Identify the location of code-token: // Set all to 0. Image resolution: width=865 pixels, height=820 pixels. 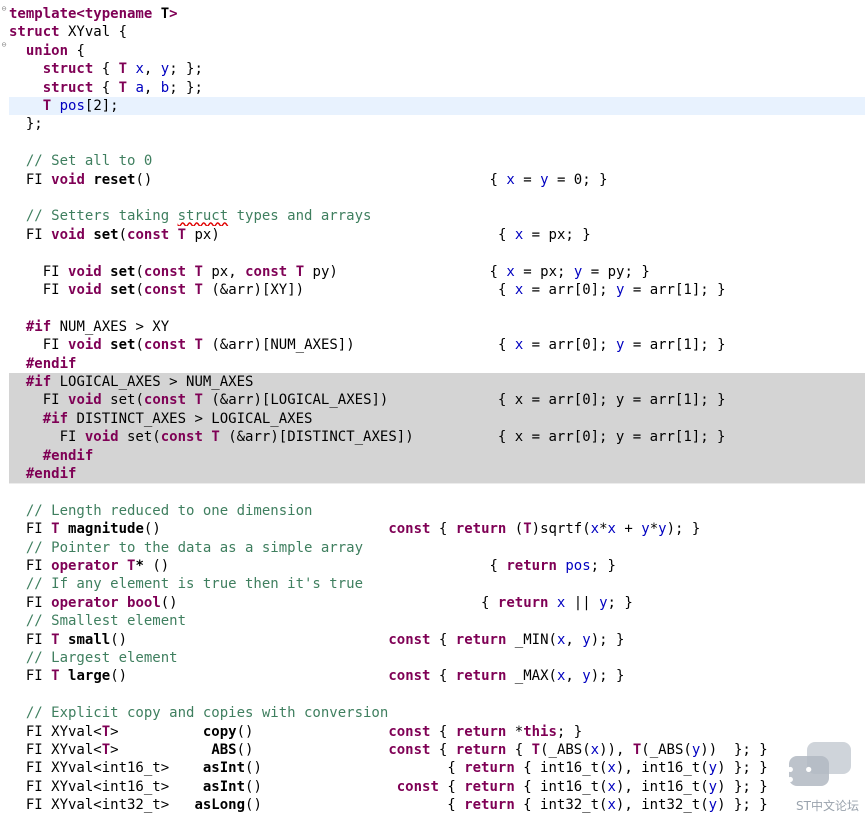
(89, 161).